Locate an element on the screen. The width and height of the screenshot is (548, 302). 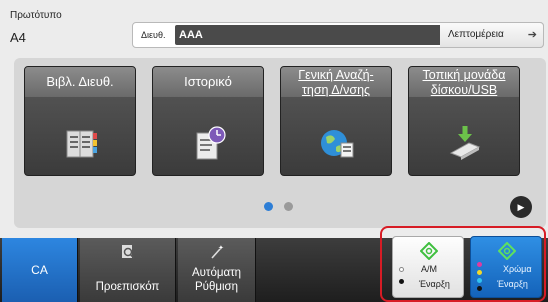
tile-title-line1: Γενική Αναζή- is located at coordinates (336, 75).